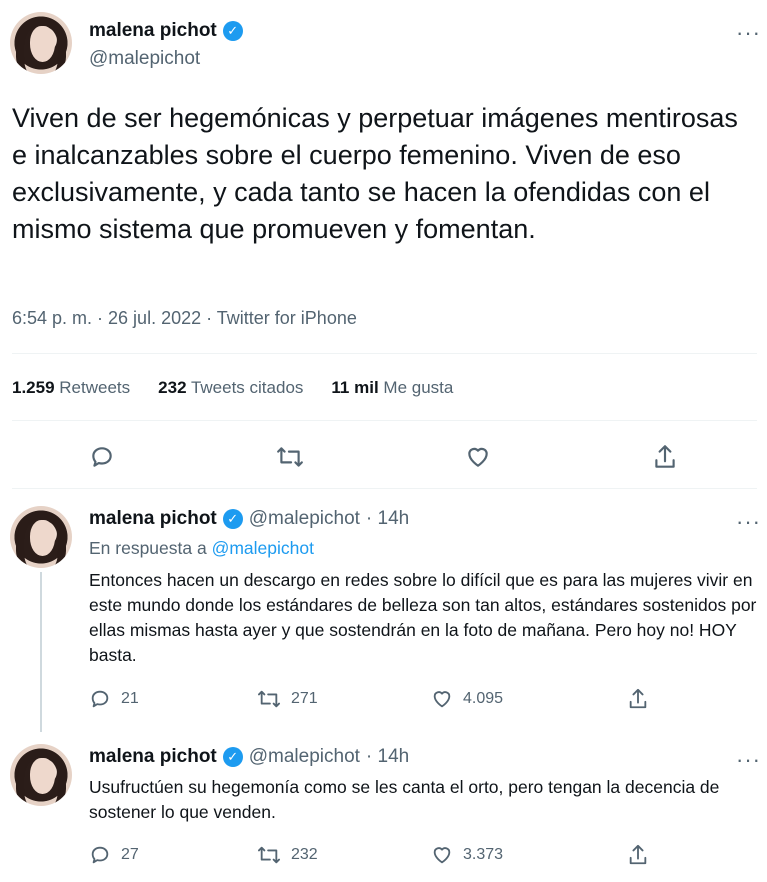 The height and width of the screenshot is (882, 767). I want to click on in-reply-handle-link: @malepichot, so click(263, 548).